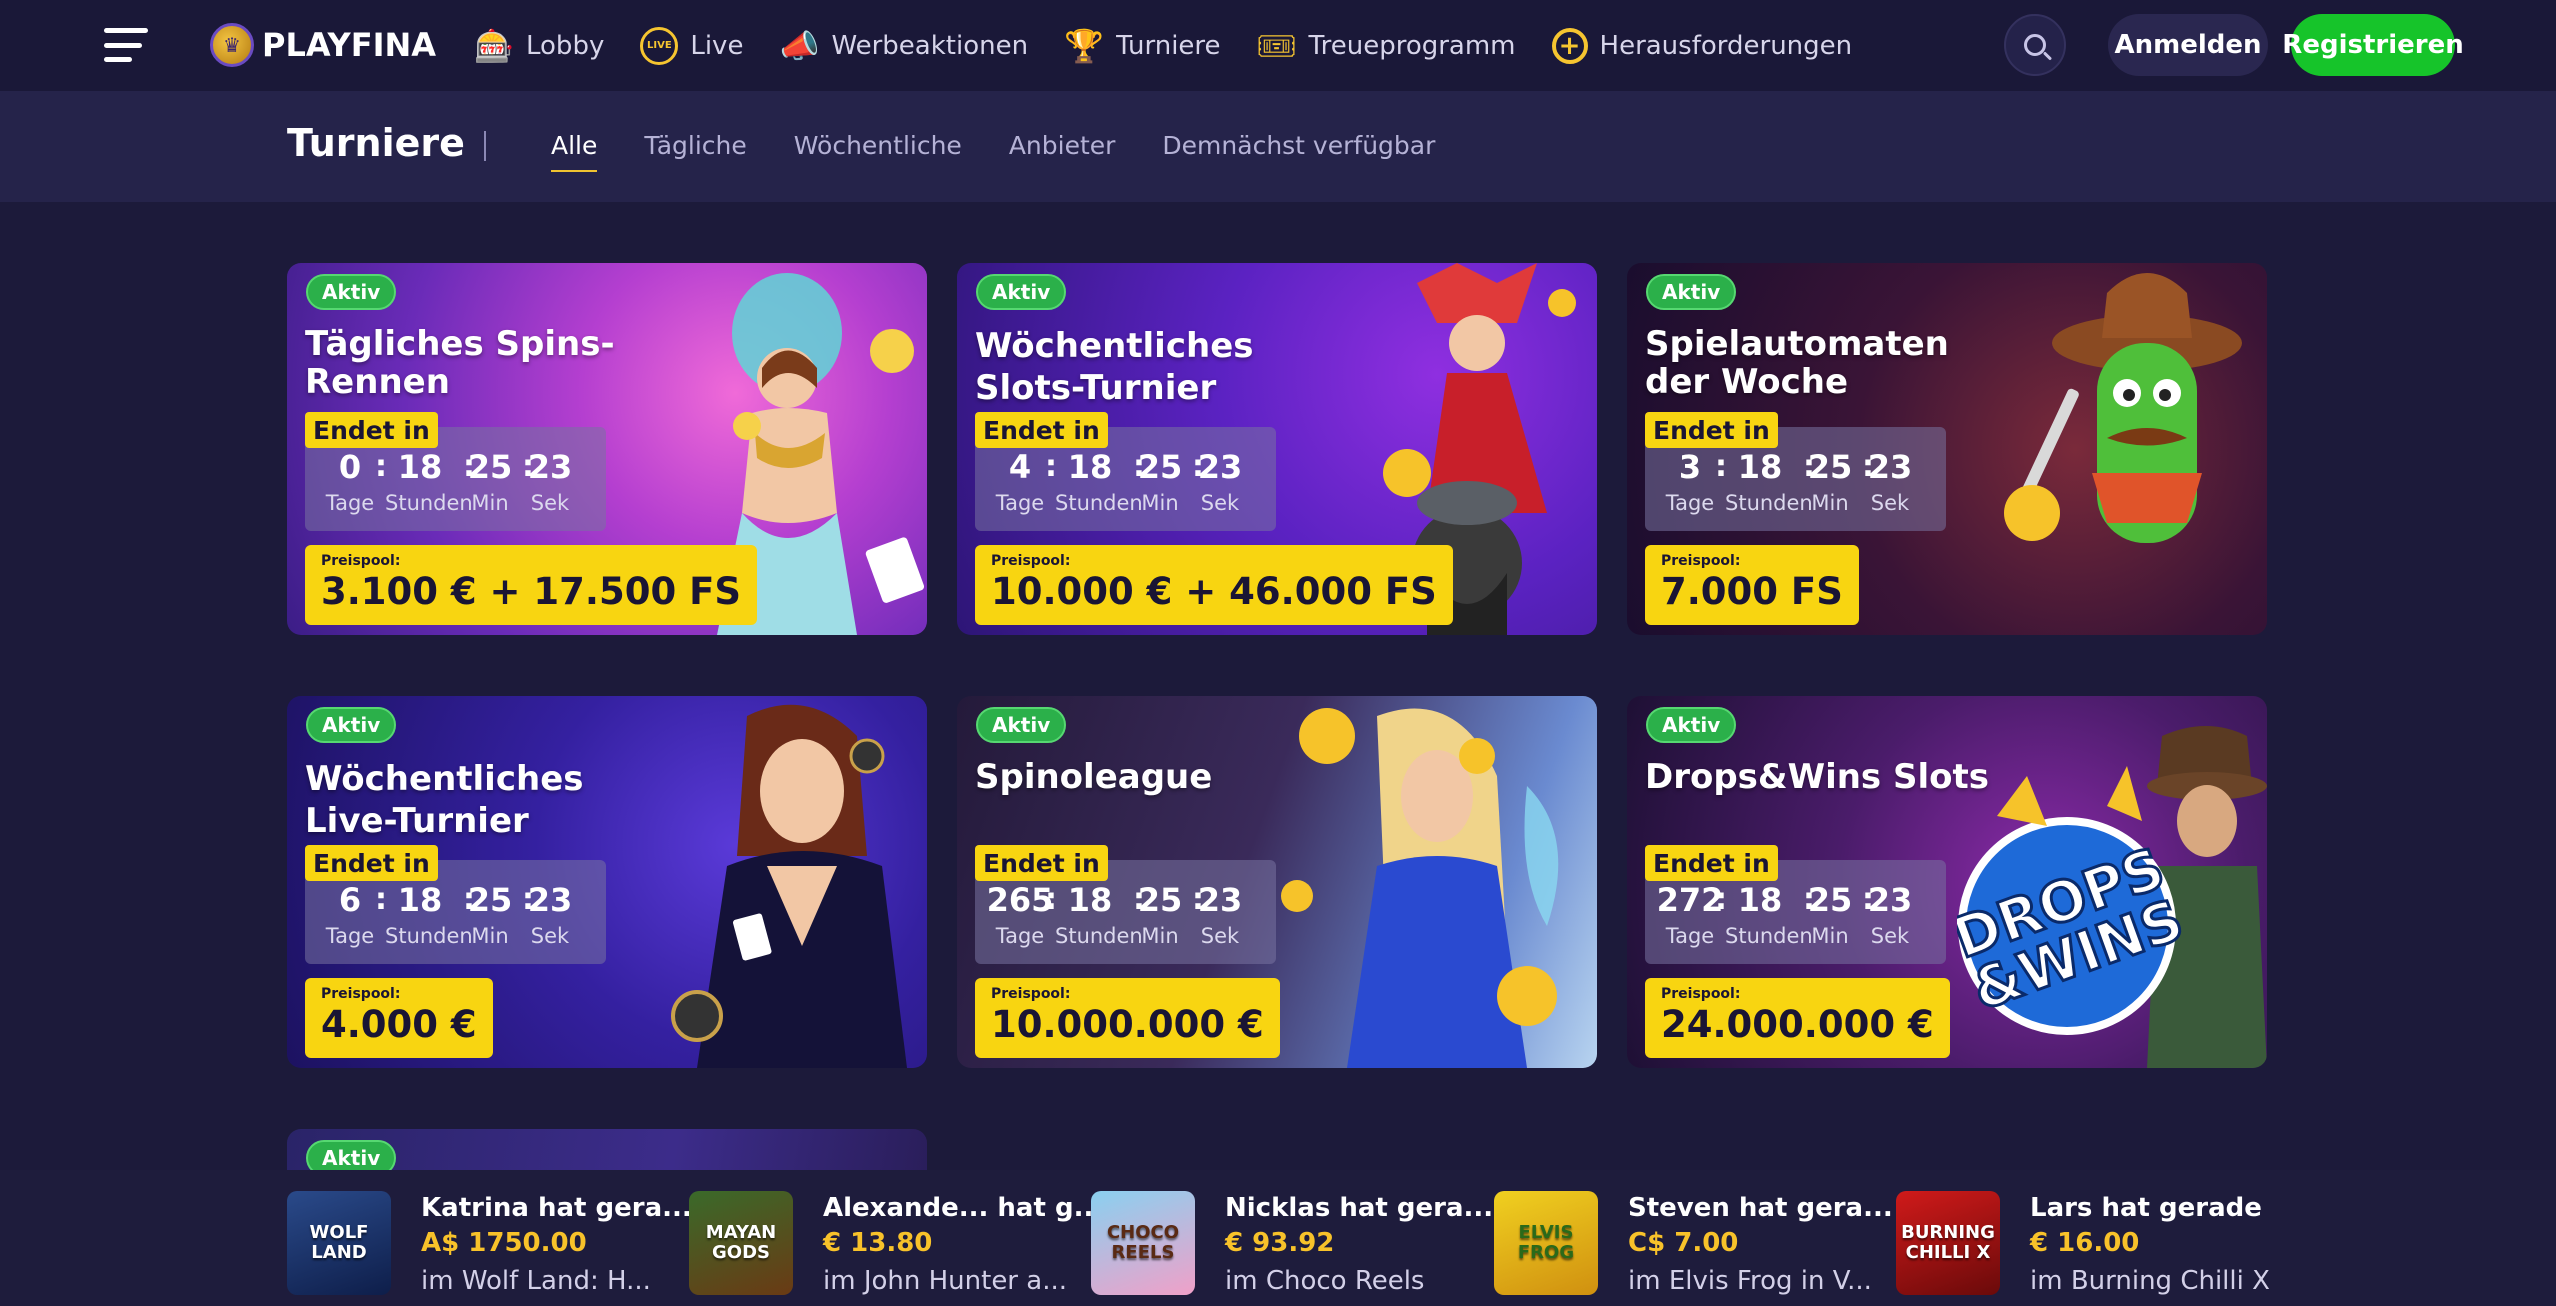 Image resolution: width=2556 pixels, height=1306 pixels. I want to click on tournament-title: Drops&Wins Slots, so click(1817, 777).